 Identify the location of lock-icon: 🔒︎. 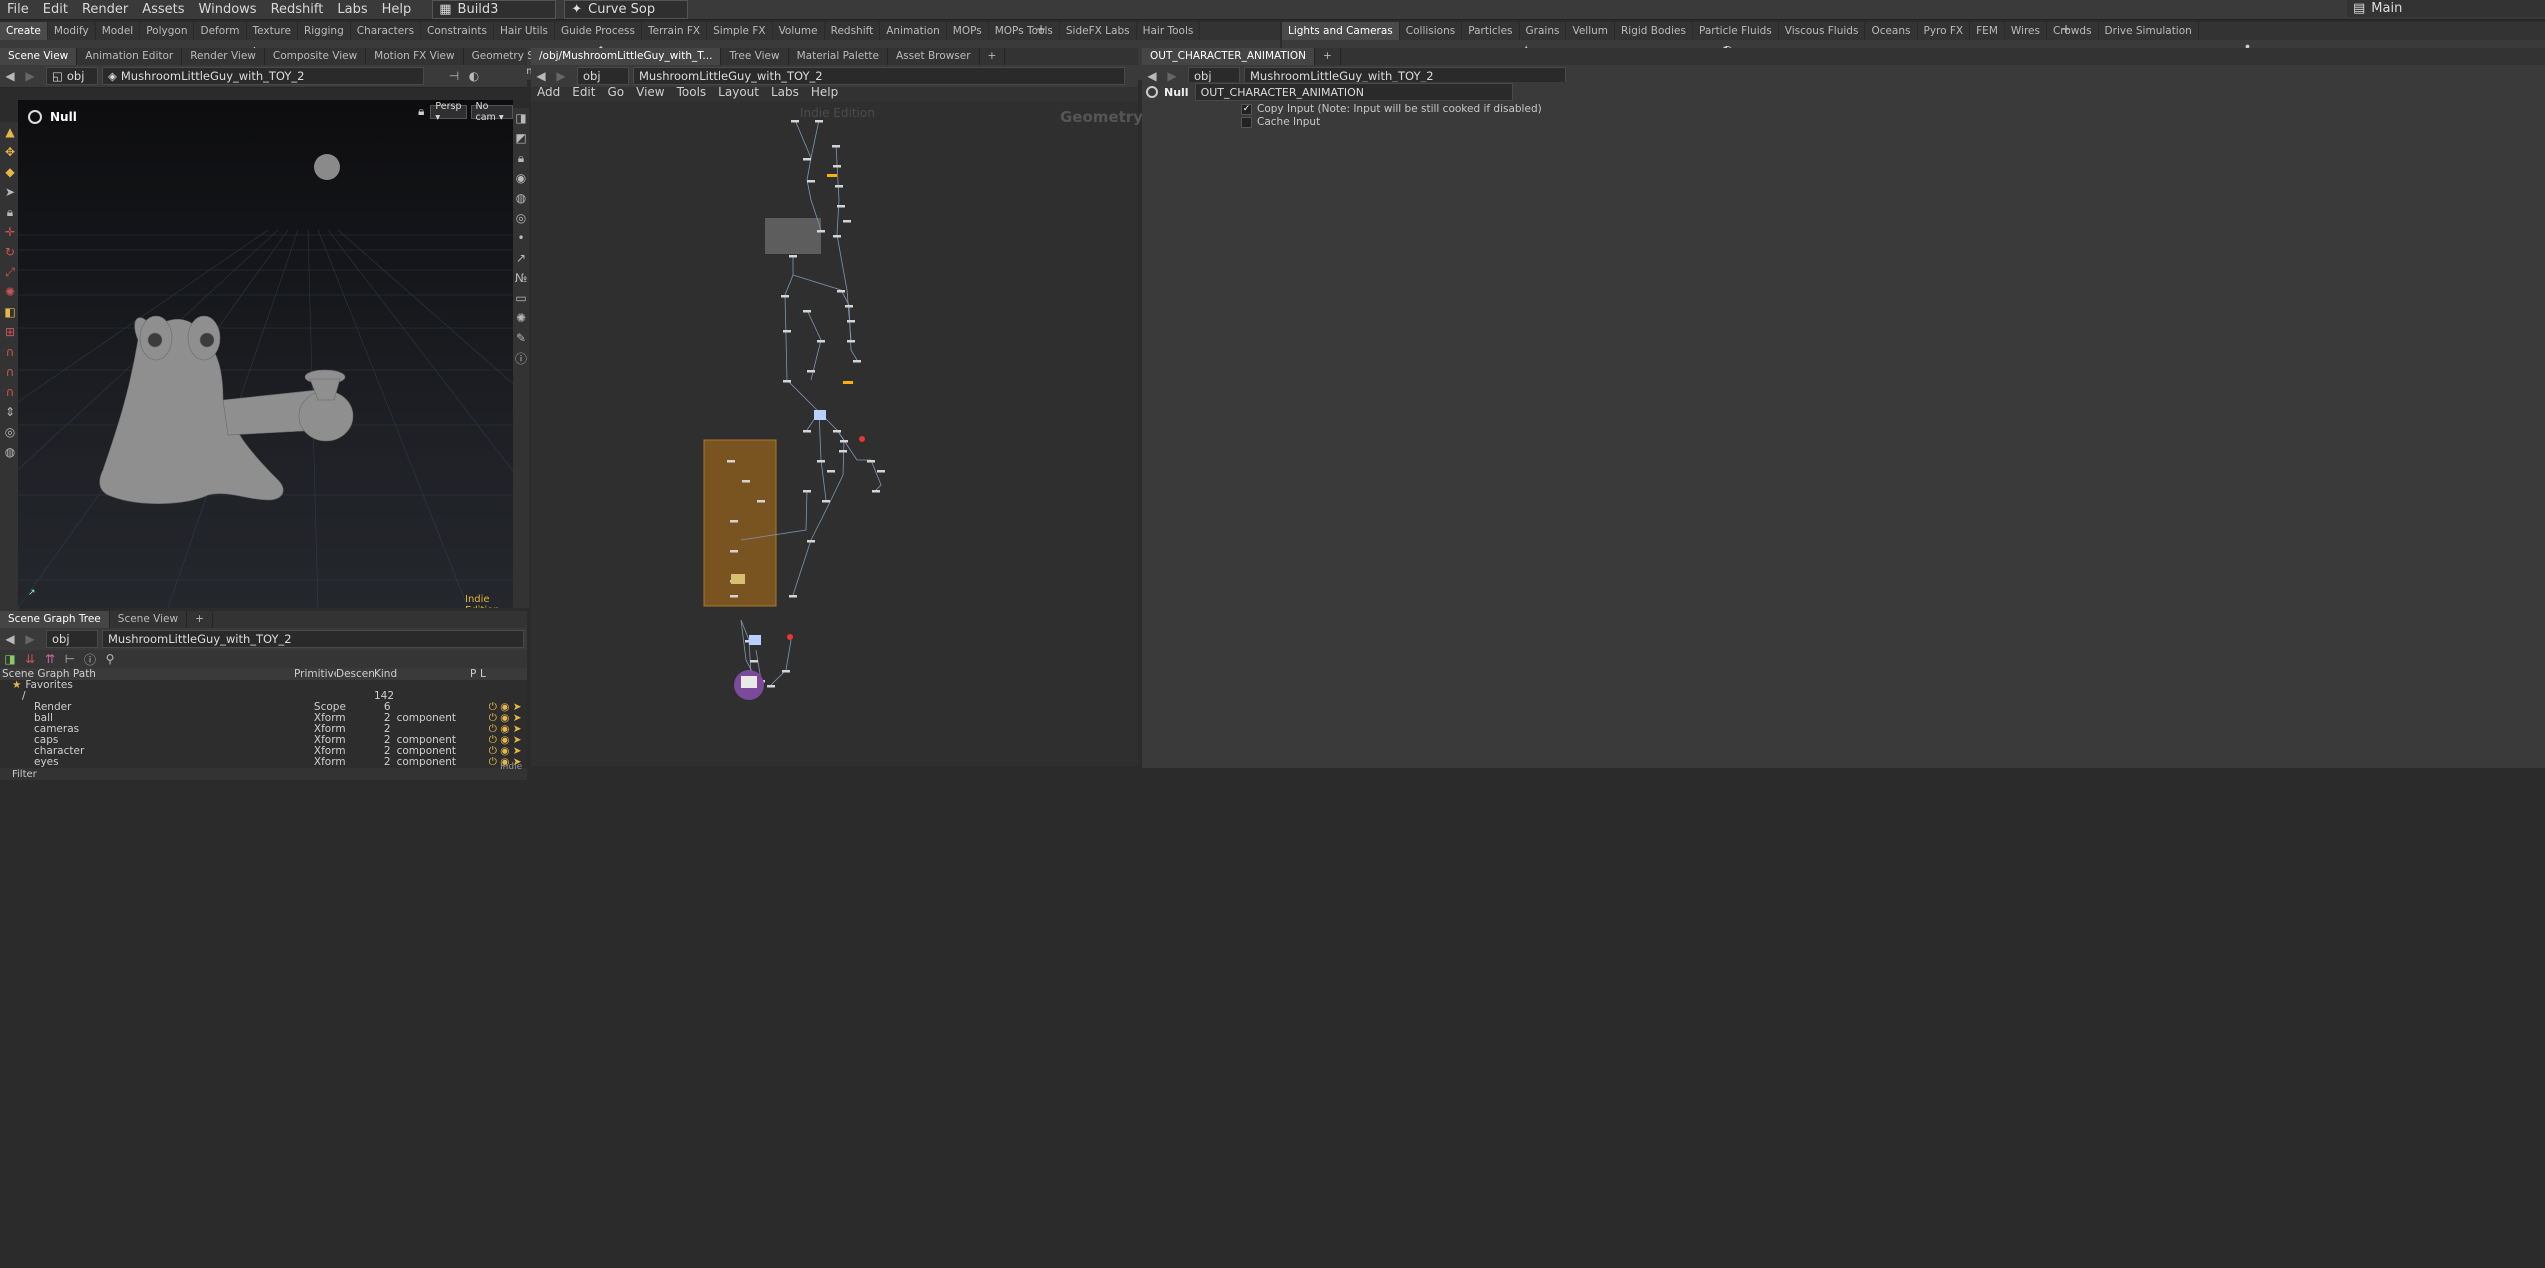
(10, 212).